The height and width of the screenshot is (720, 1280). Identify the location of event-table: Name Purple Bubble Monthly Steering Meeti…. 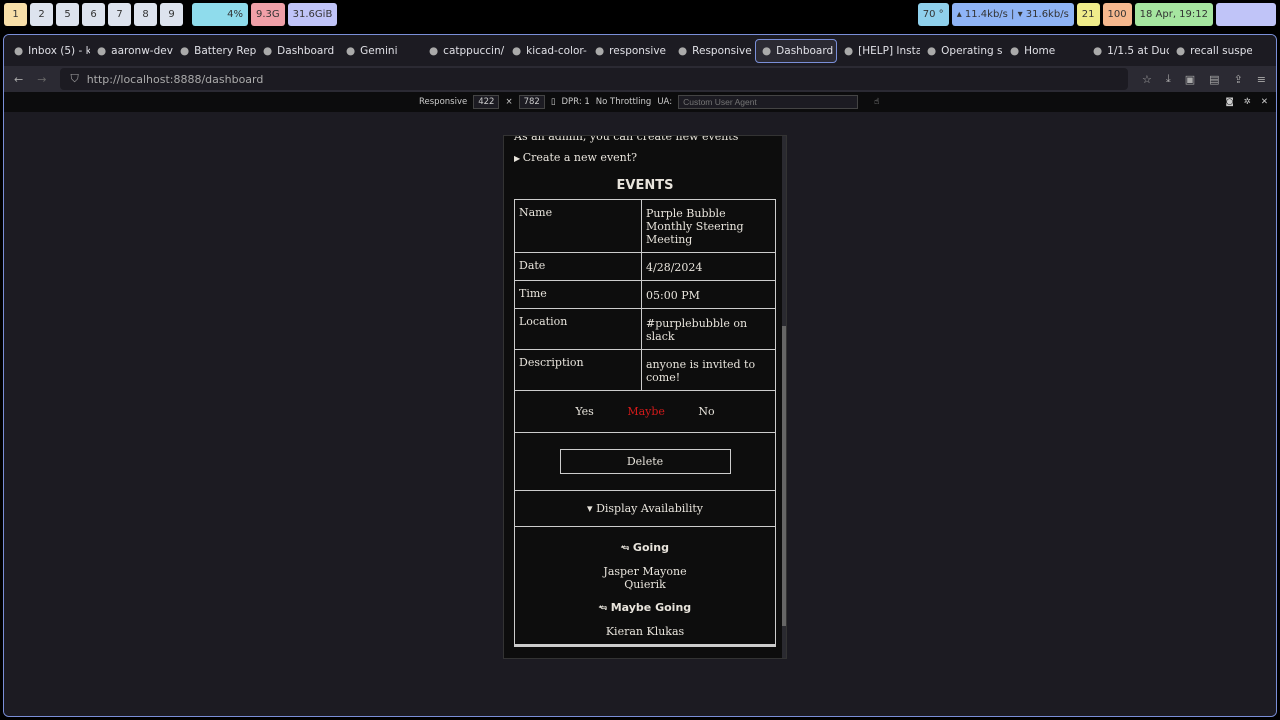
(645, 423).